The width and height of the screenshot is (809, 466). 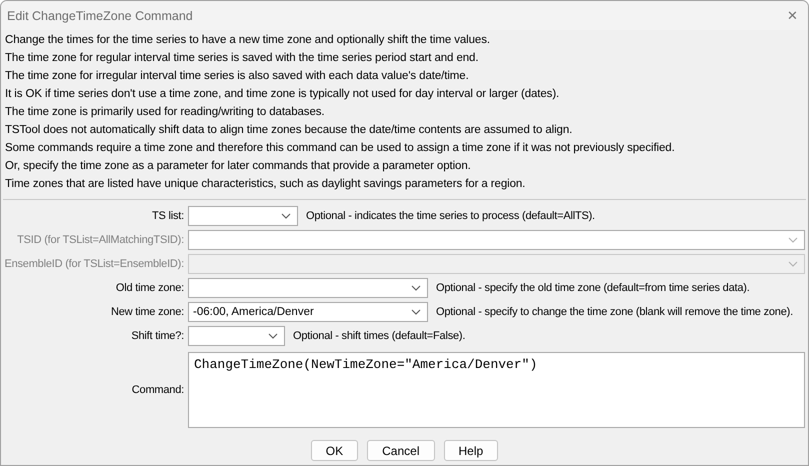 What do you see at coordinates (157, 336) in the screenshot?
I see `field-label: Shift time?:` at bounding box center [157, 336].